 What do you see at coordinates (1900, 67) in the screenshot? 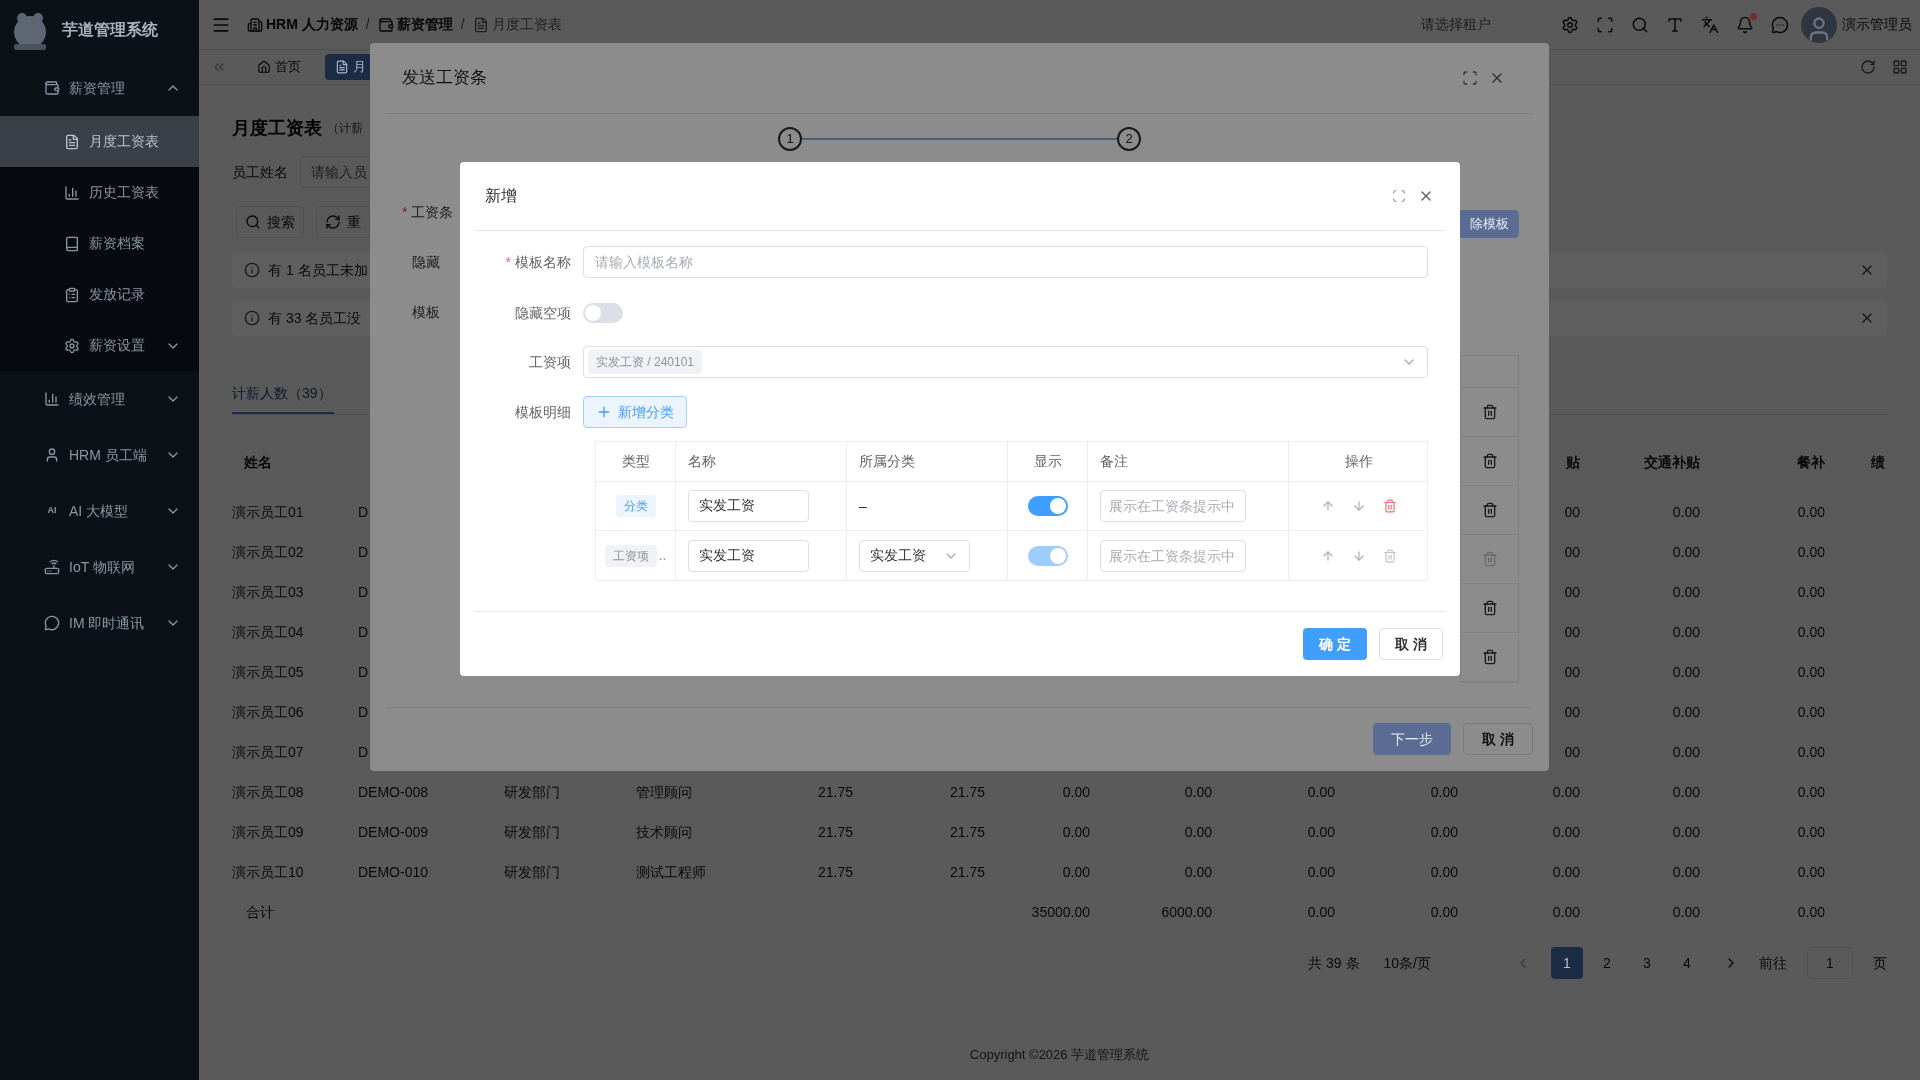
I see `grid-icon` at bounding box center [1900, 67].